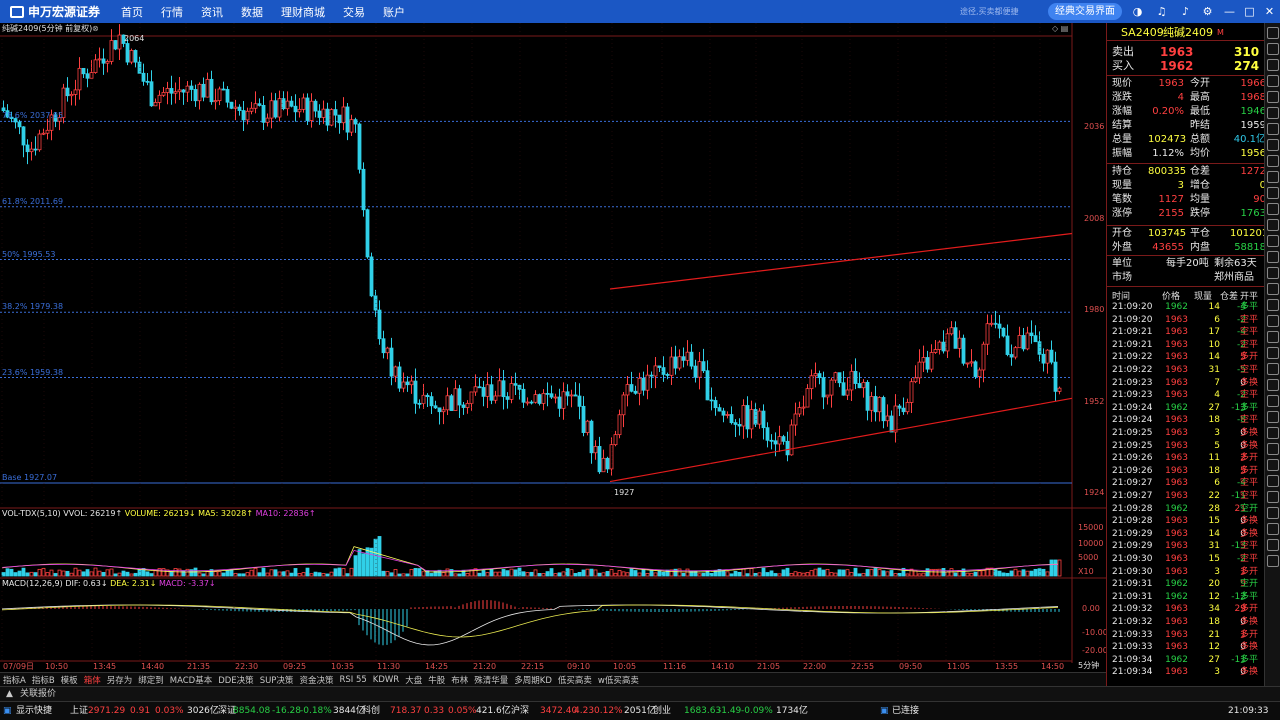 The height and width of the screenshot is (720, 1280). What do you see at coordinates (1187, 278) in the screenshot?
I see `market-row: 市场 郑州商品` at bounding box center [1187, 278].